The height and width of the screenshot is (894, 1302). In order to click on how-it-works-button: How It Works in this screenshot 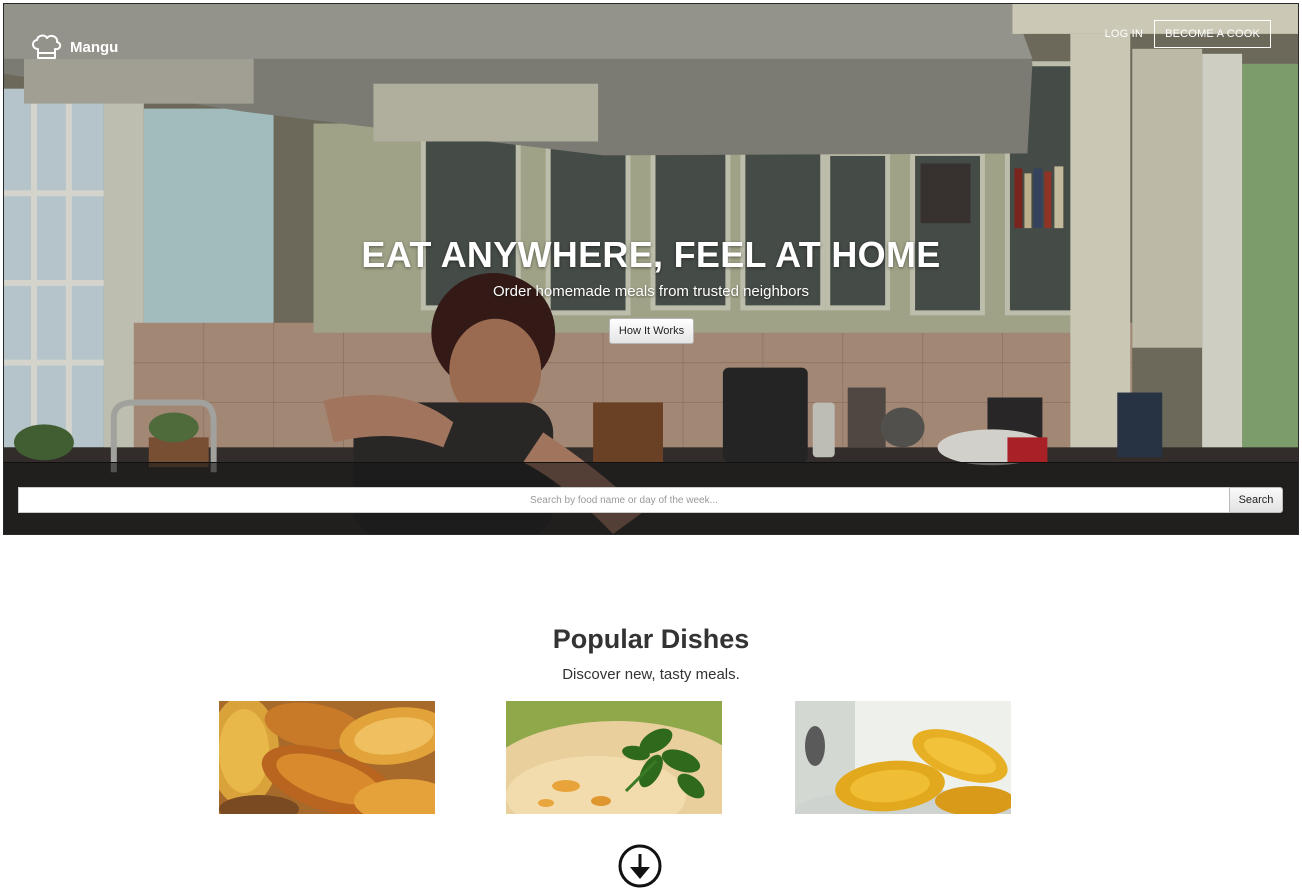, I will do `click(651, 331)`.